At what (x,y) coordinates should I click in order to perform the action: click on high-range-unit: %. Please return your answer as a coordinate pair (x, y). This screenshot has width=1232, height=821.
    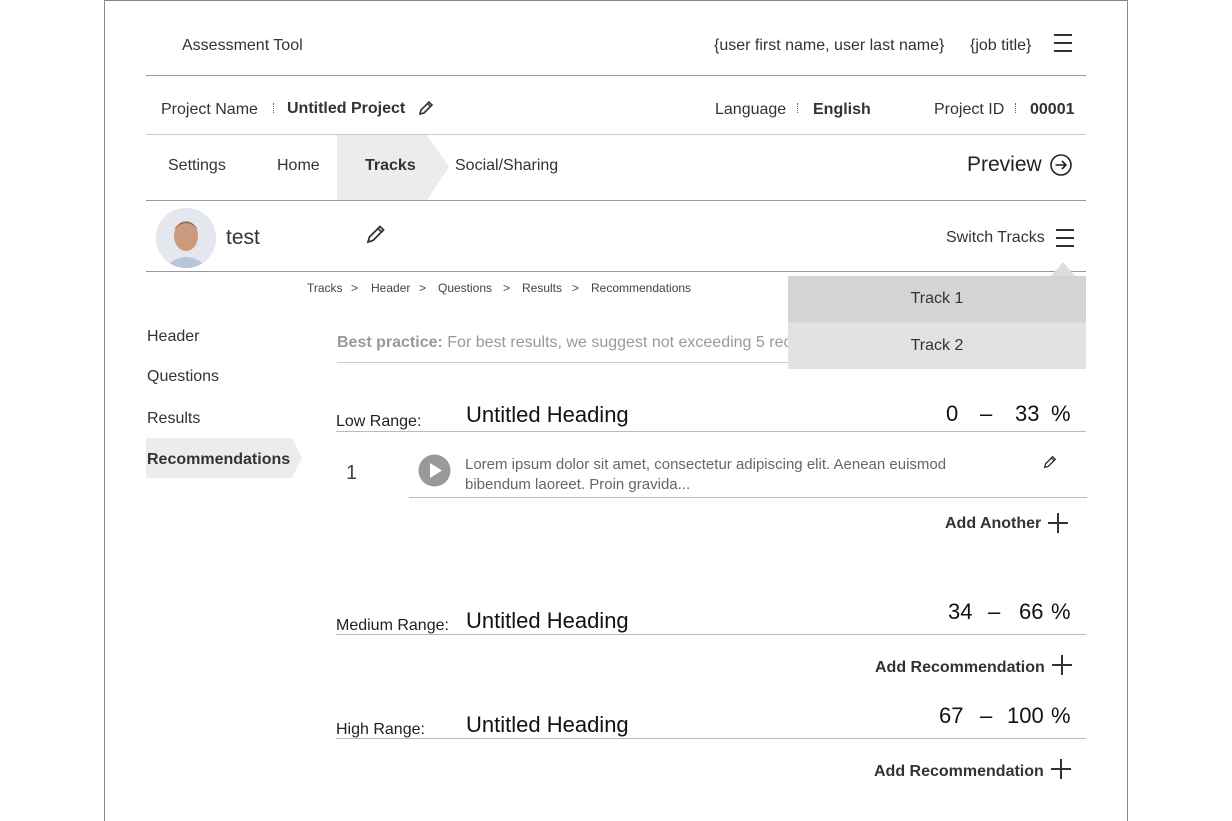
    Looking at the image, I should click on (1061, 715).